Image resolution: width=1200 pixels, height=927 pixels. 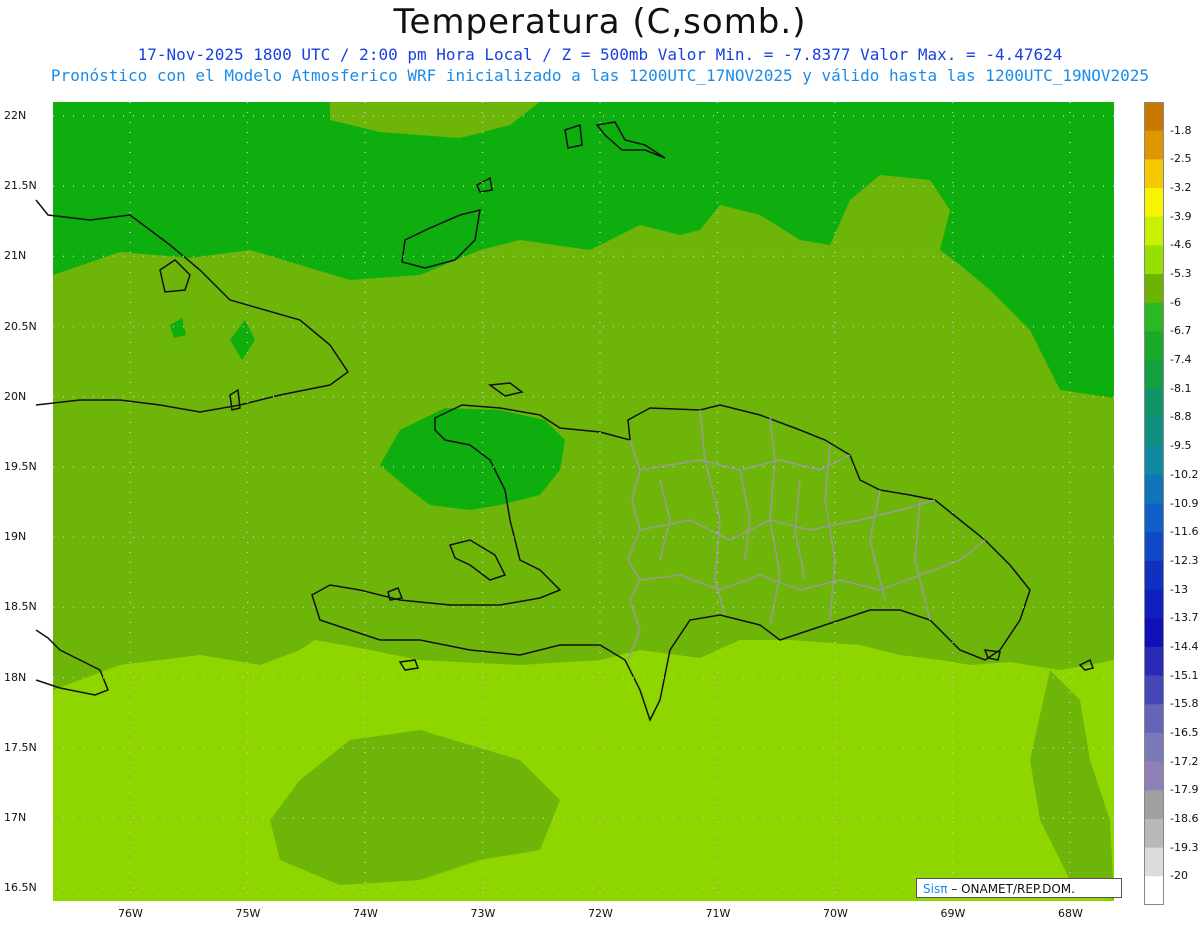 What do you see at coordinates (365, 913) in the screenshot?
I see `lon-label: 74W` at bounding box center [365, 913].